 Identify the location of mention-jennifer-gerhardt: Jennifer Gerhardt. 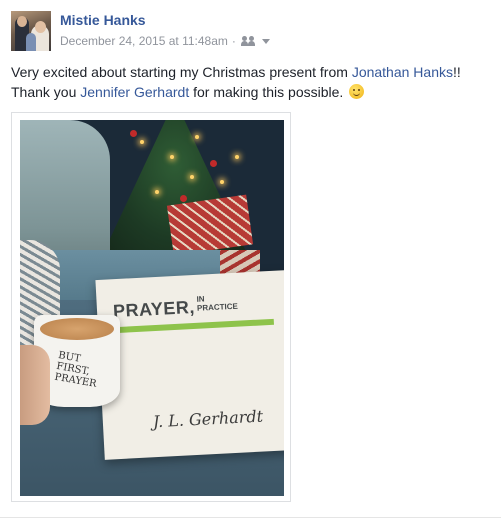
(134, 92).